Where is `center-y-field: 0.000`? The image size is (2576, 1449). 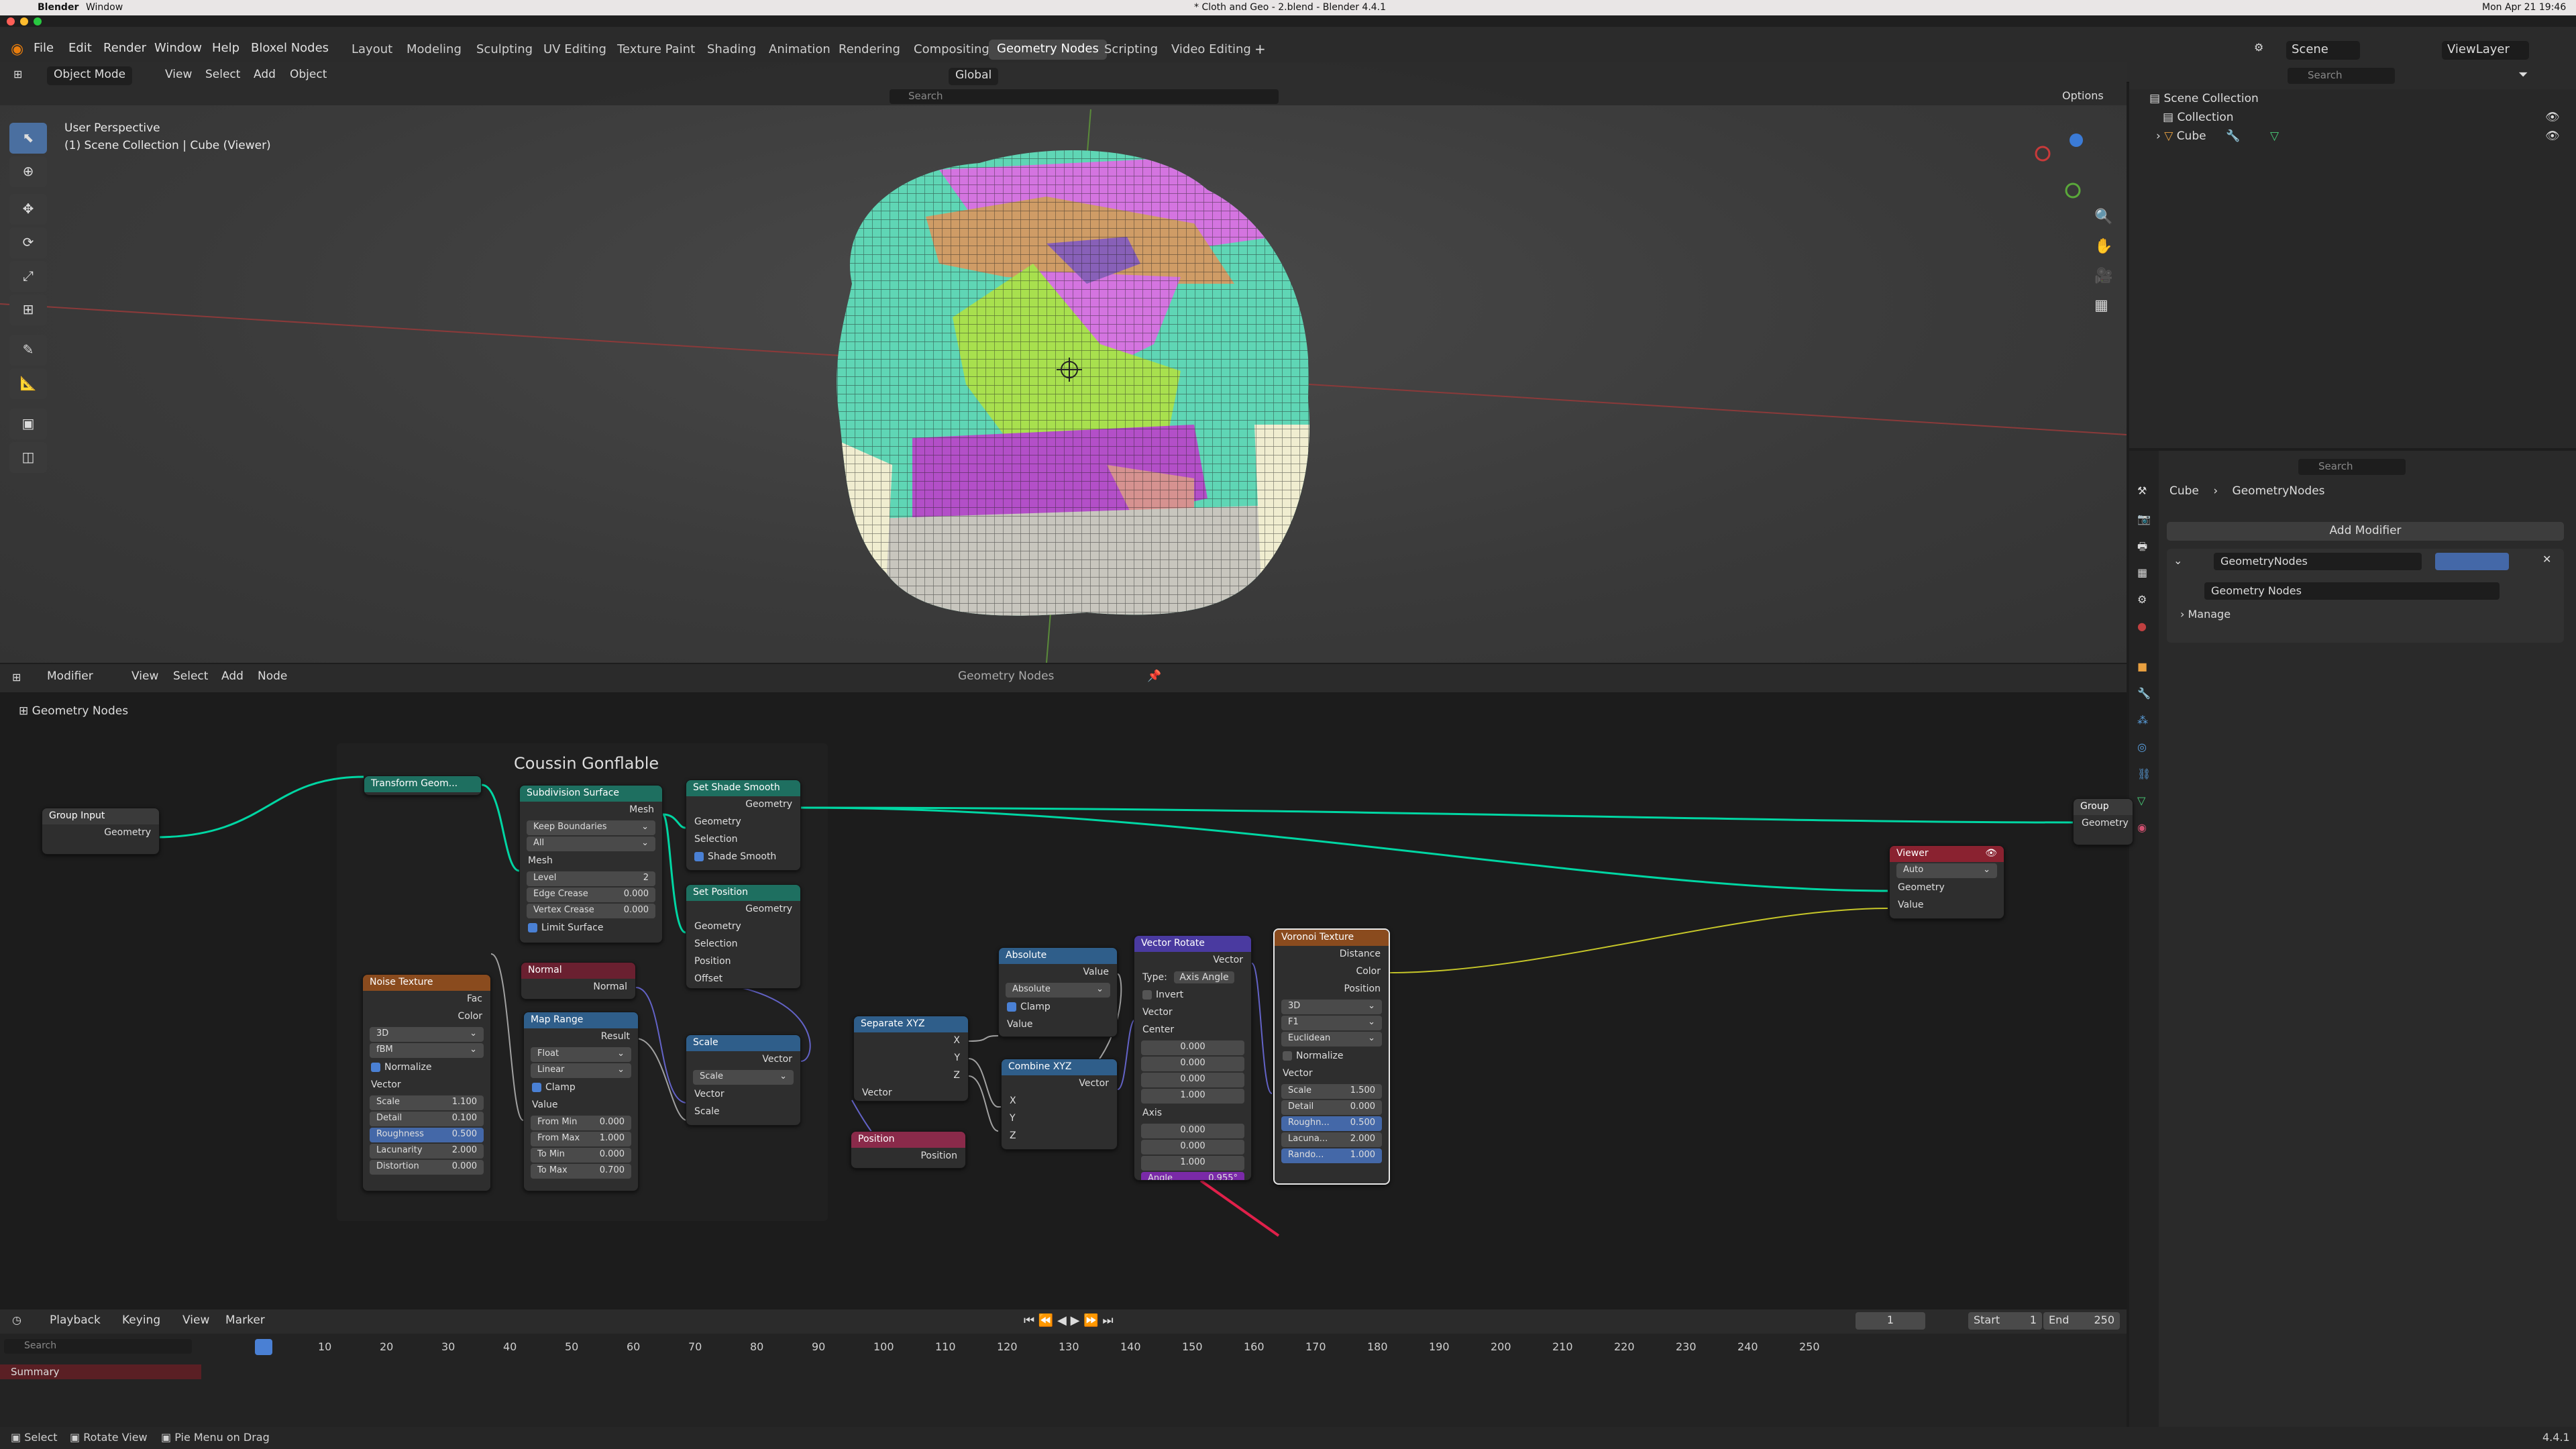
center-y-field: 0.000 is located at coordinates (1192, 1064).